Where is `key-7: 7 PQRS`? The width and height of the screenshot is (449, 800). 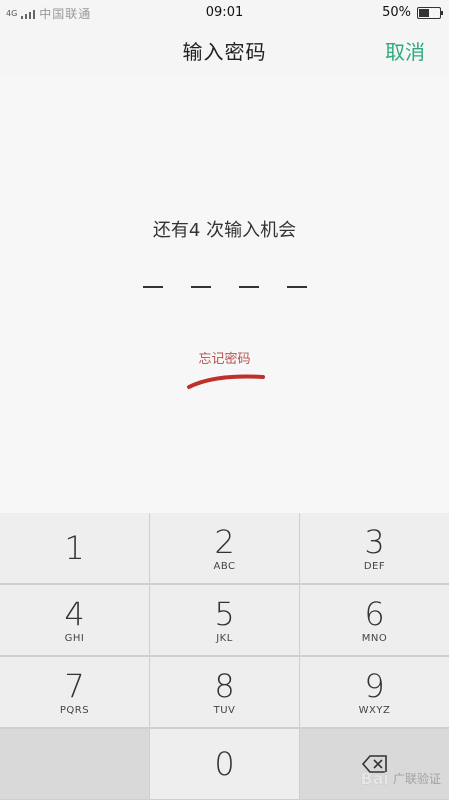 key-7: 7 PQRS is located at coordinates (74, 692).